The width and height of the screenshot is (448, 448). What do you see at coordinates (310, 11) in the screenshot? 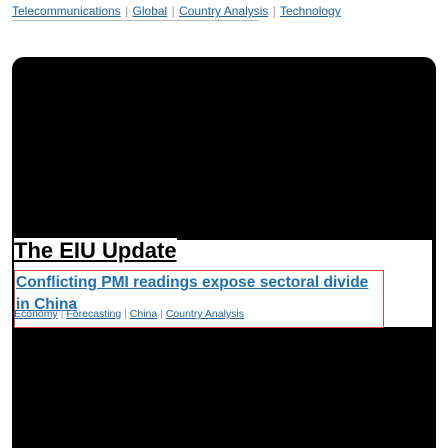
I see `tag-technology: Technology` at bounding box center [310, 11].